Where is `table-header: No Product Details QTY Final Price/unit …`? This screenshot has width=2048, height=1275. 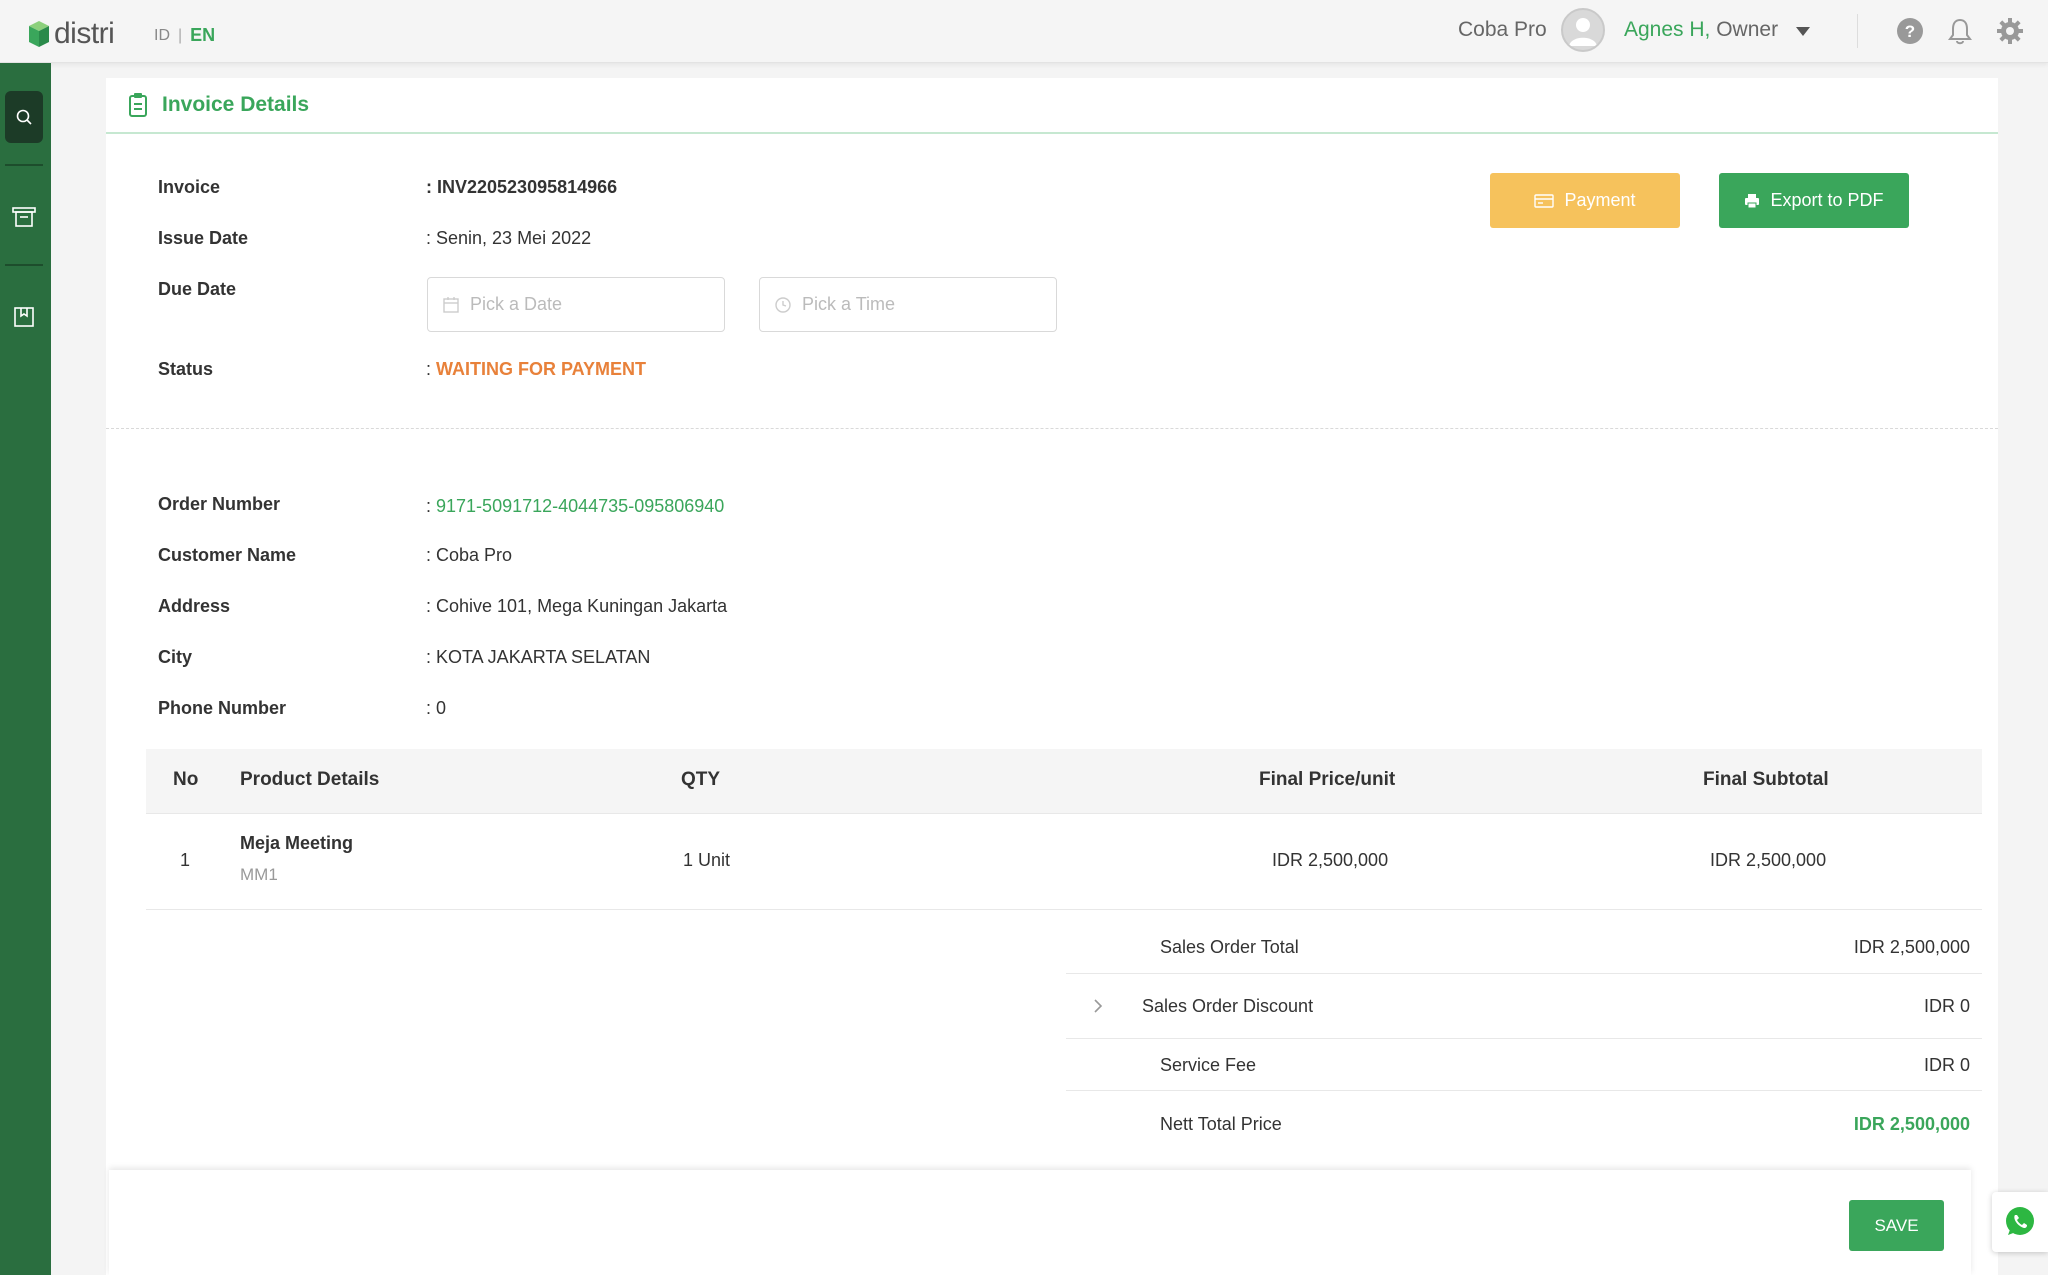 table-header: No Product Details QTY Final Price/unit … is located at coordinates (1064, 781).